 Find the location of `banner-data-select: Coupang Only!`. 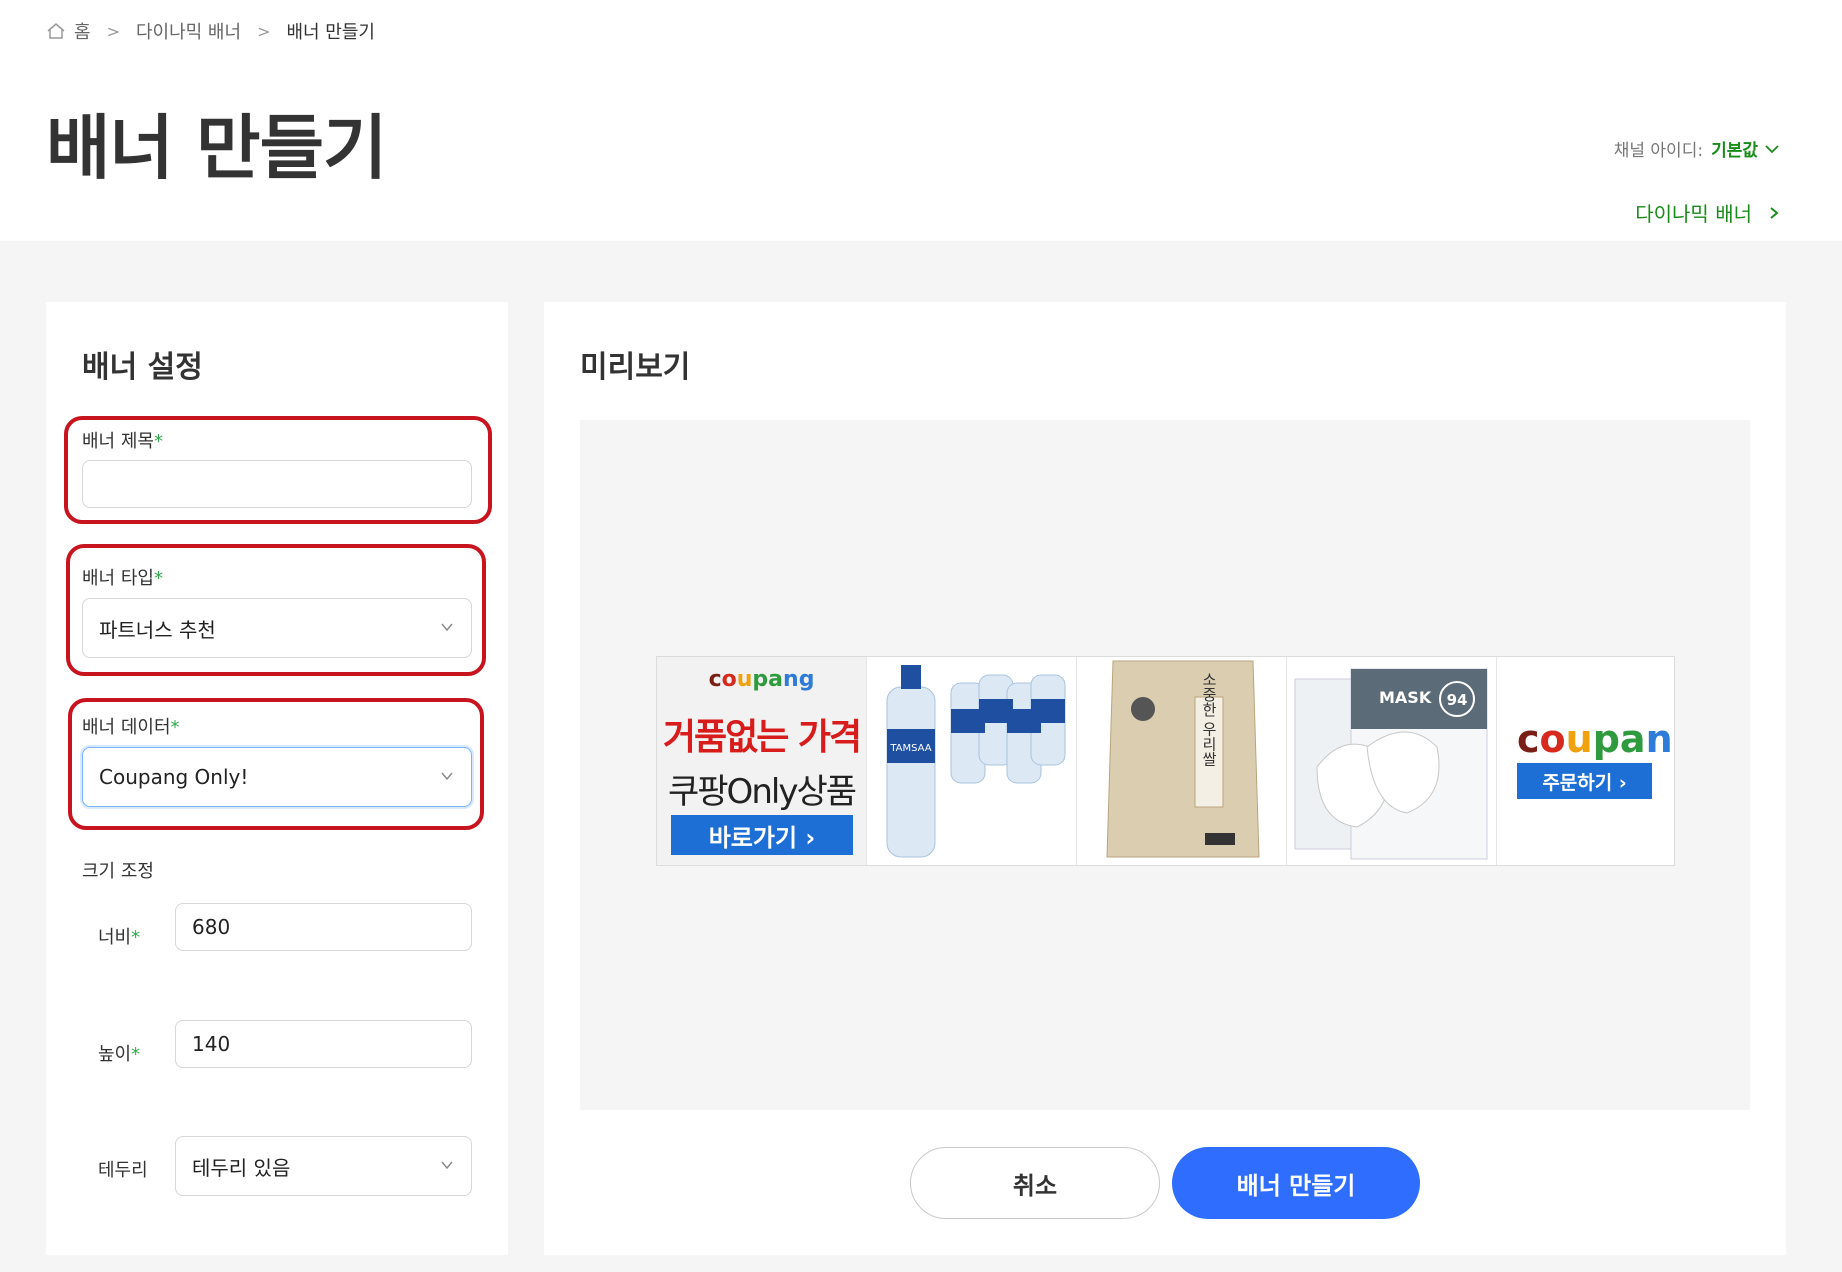

banner-data-select: Coupang Only! is located at coordinates (277, 777).